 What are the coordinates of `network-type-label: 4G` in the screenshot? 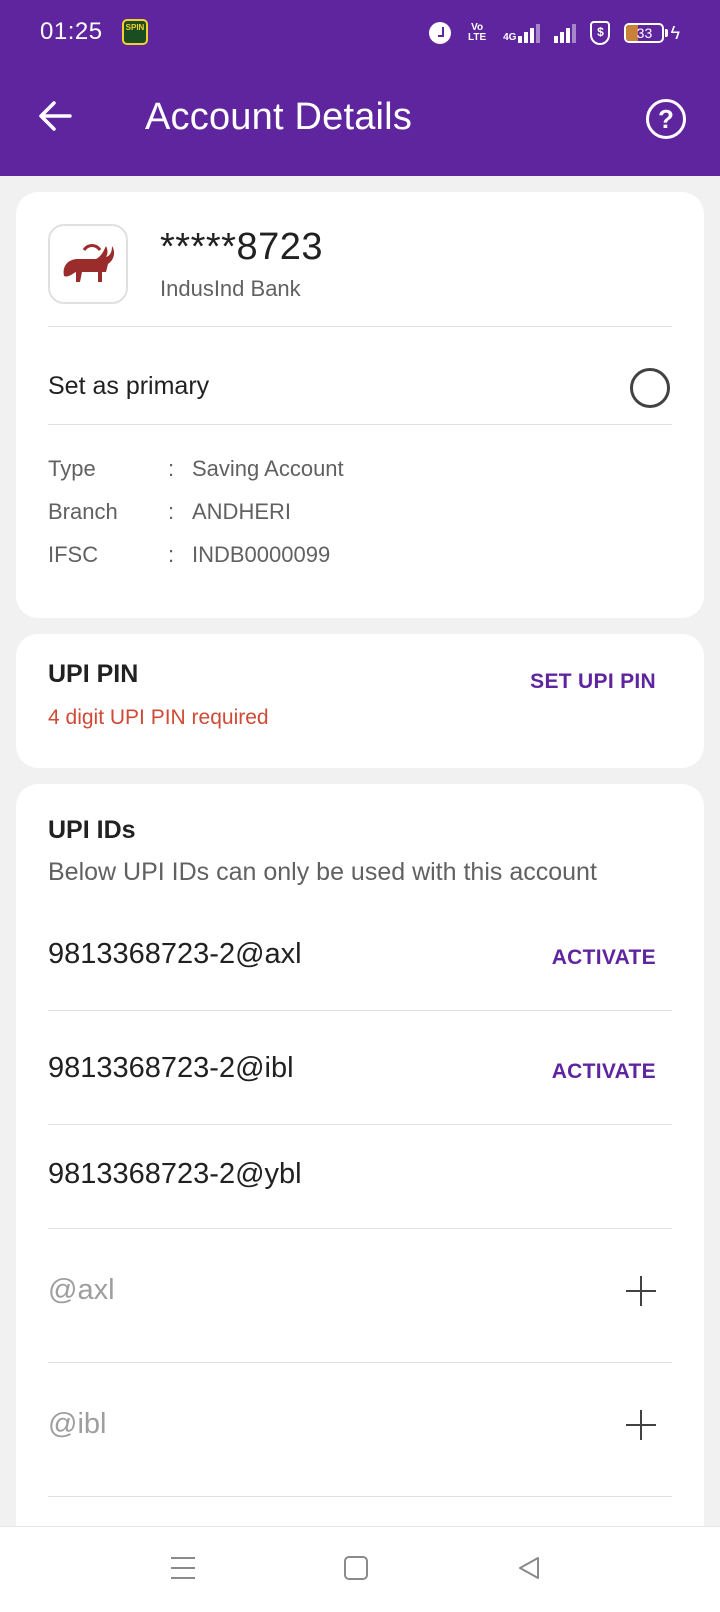 It's located at (510, 37).